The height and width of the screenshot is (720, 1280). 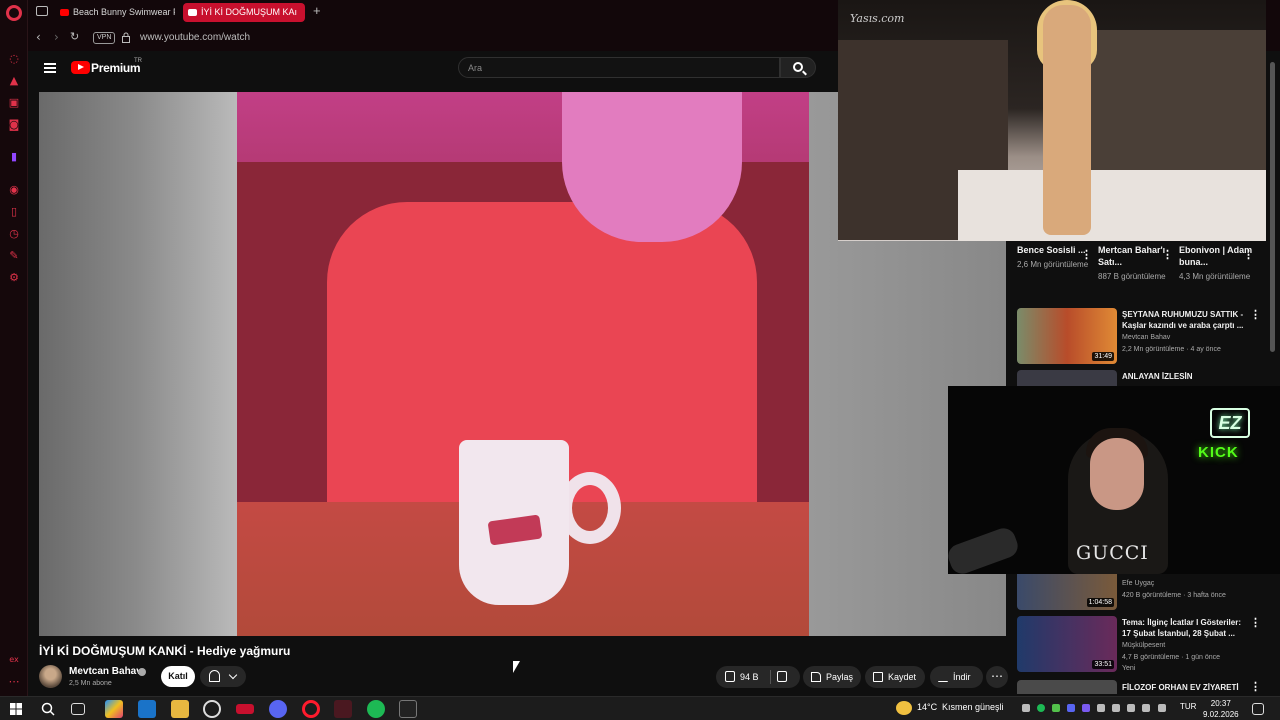 I want to click on settings-icon: ⚙, so click(x=14, y=278).